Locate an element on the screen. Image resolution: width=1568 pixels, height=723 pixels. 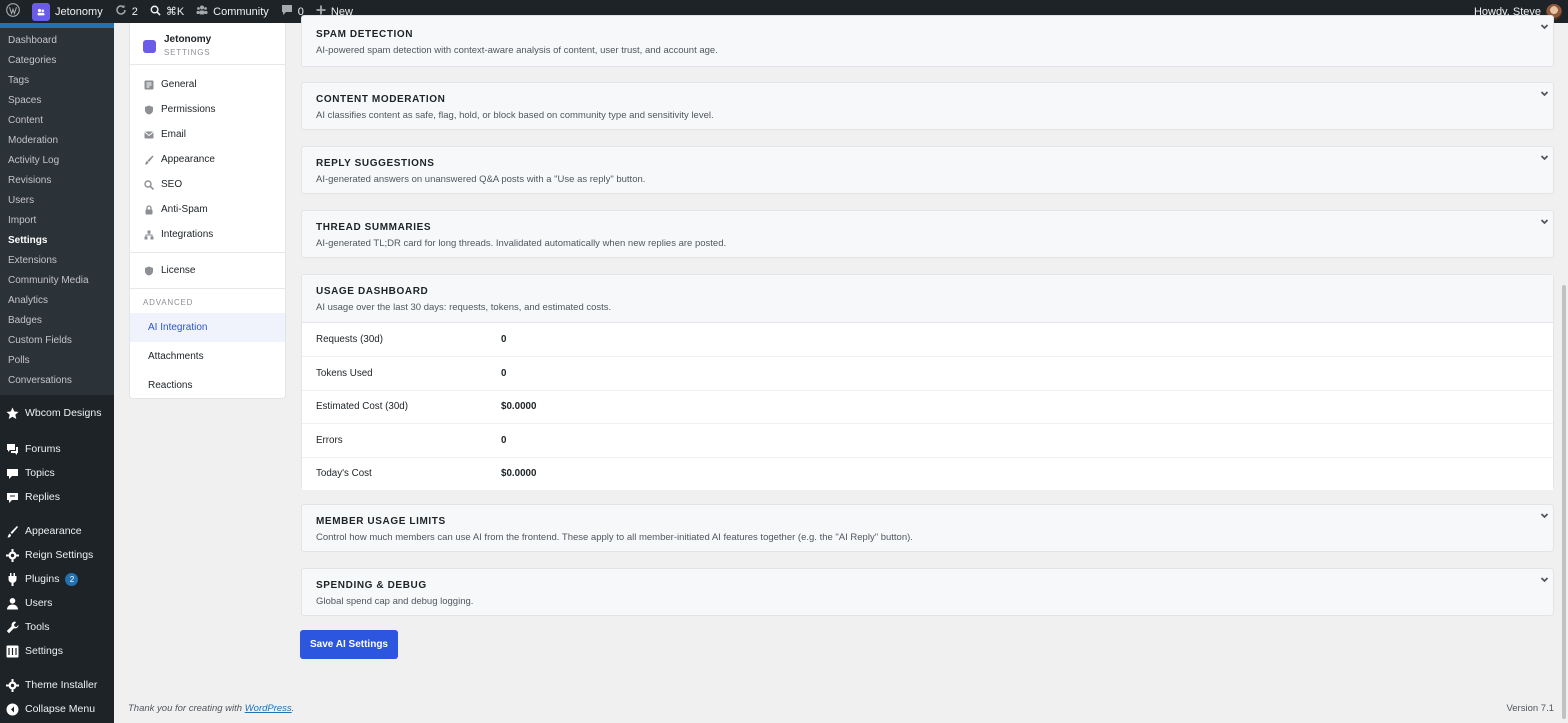
usage-label: Tokens Used is located at coordinates (344, 374).